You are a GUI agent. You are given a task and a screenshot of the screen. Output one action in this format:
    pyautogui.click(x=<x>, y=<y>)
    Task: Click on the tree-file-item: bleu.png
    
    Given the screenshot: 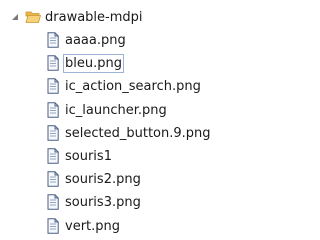 What is the action you would take?
    pyautogui.click(x=116, y=64)
    